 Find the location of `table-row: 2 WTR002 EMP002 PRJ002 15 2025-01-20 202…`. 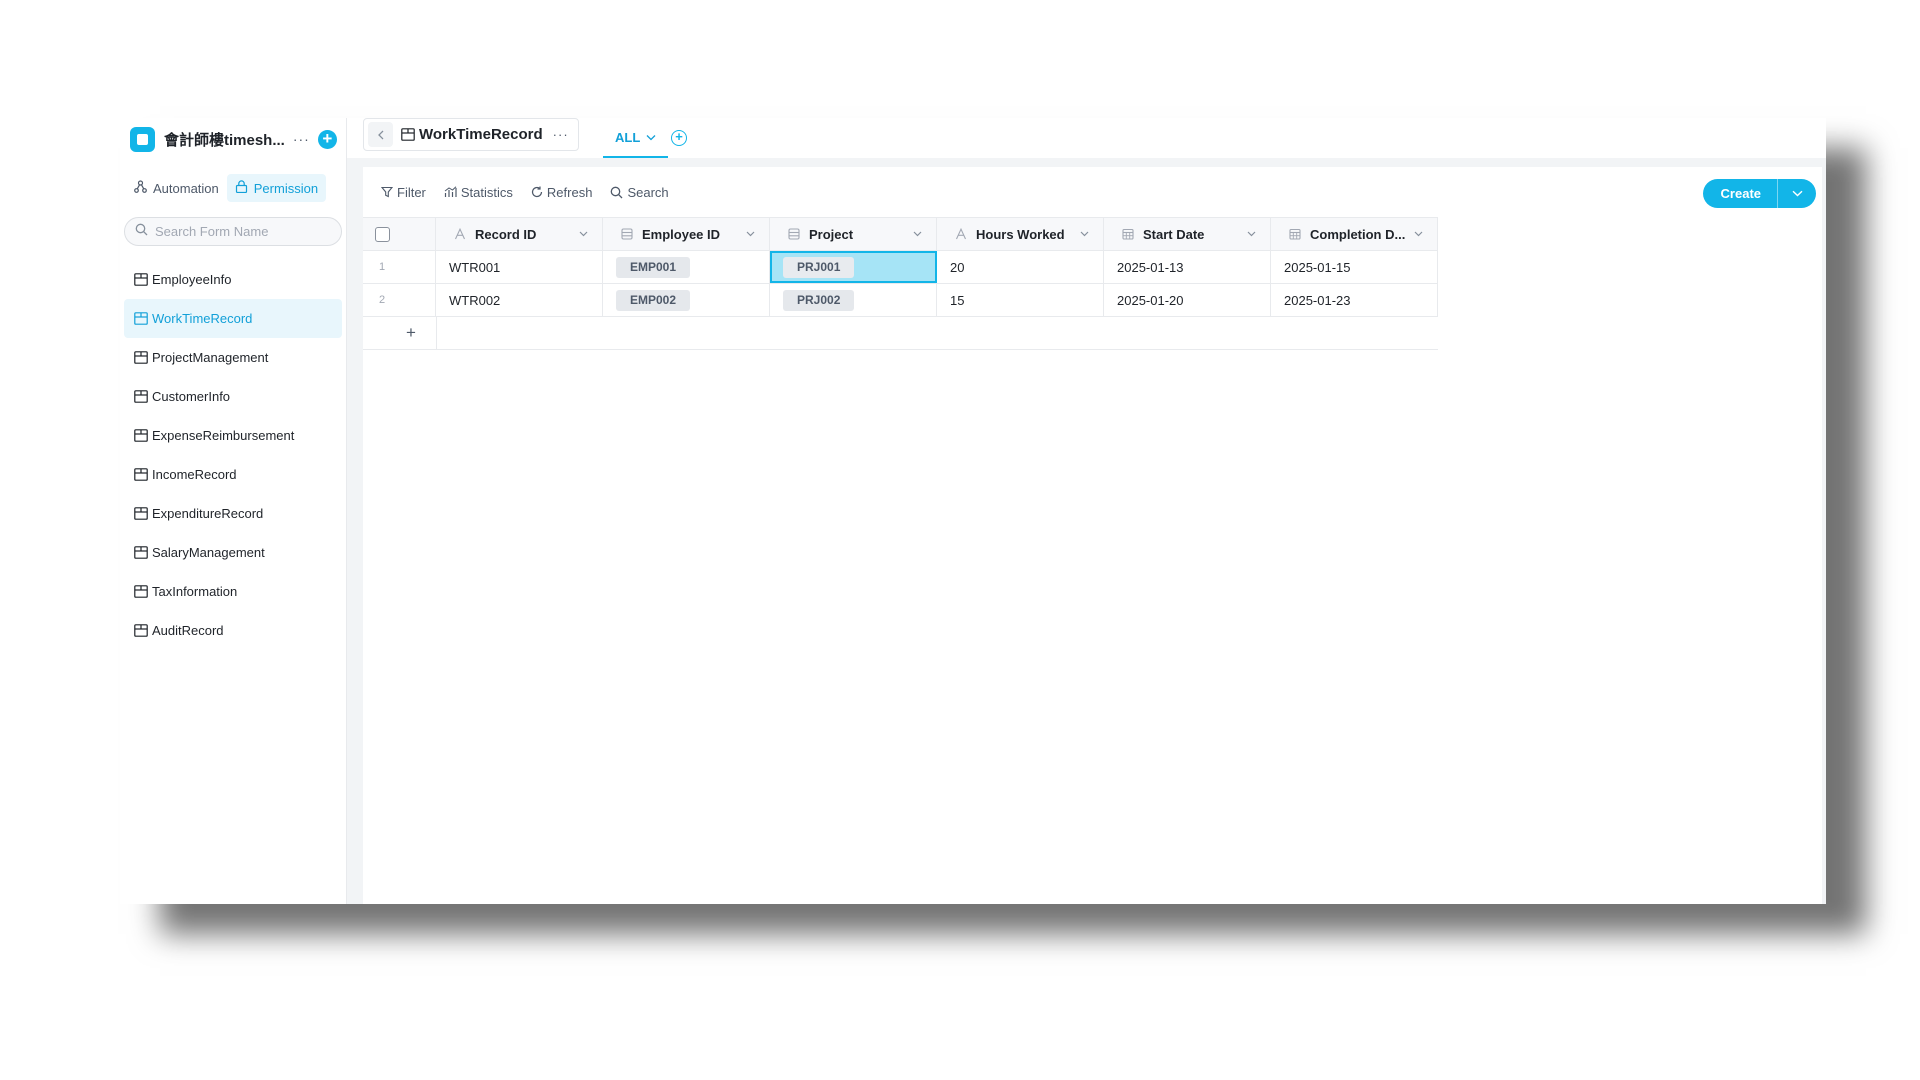

table-row: 2 WTR002 EMP002 PRJ002 15 2025-01-20 202… is located at coordinates (900, 300).